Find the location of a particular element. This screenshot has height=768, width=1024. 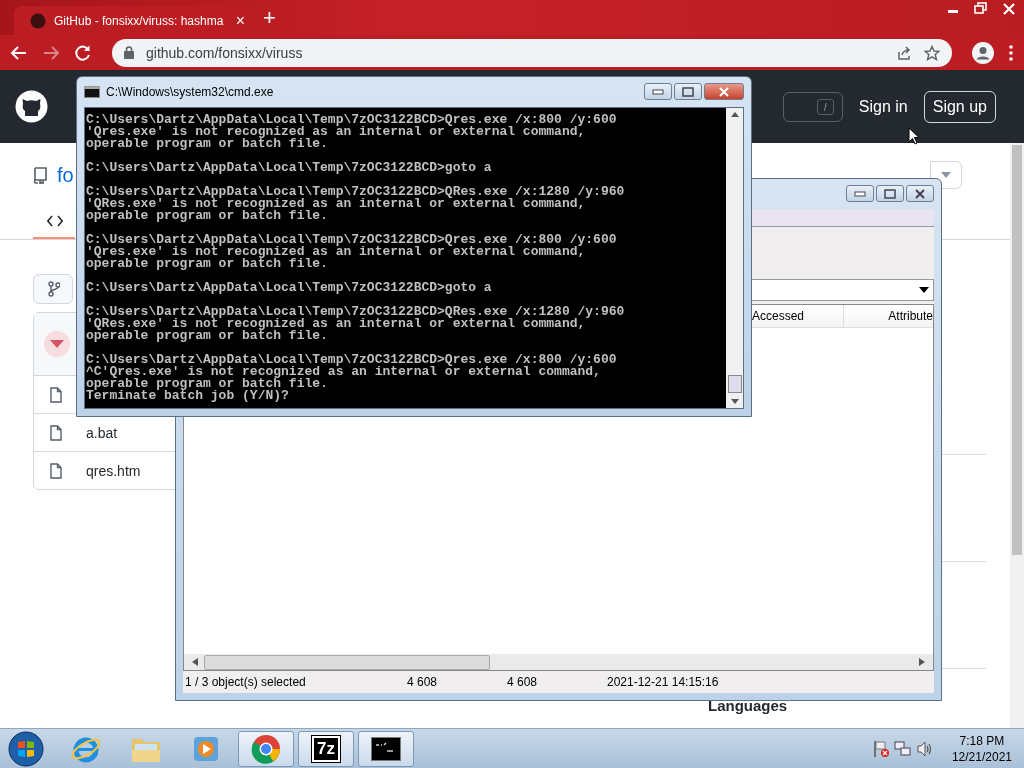

back-icon is located at coordinates (19, 52).